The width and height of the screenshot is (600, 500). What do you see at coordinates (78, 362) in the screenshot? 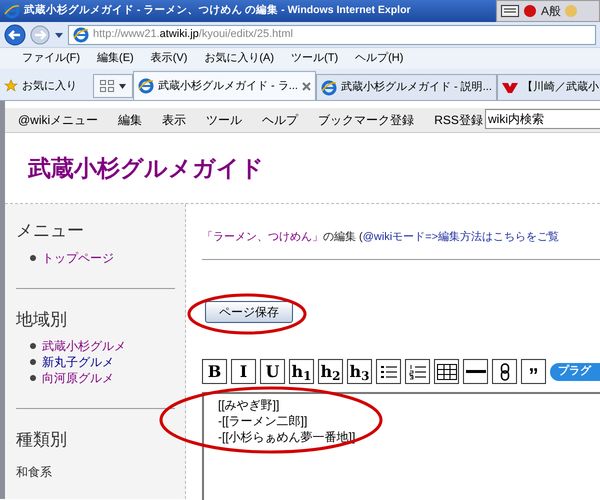
I see `sidebar-link: 新丸子グルメ` at bounding box center [78, 362].